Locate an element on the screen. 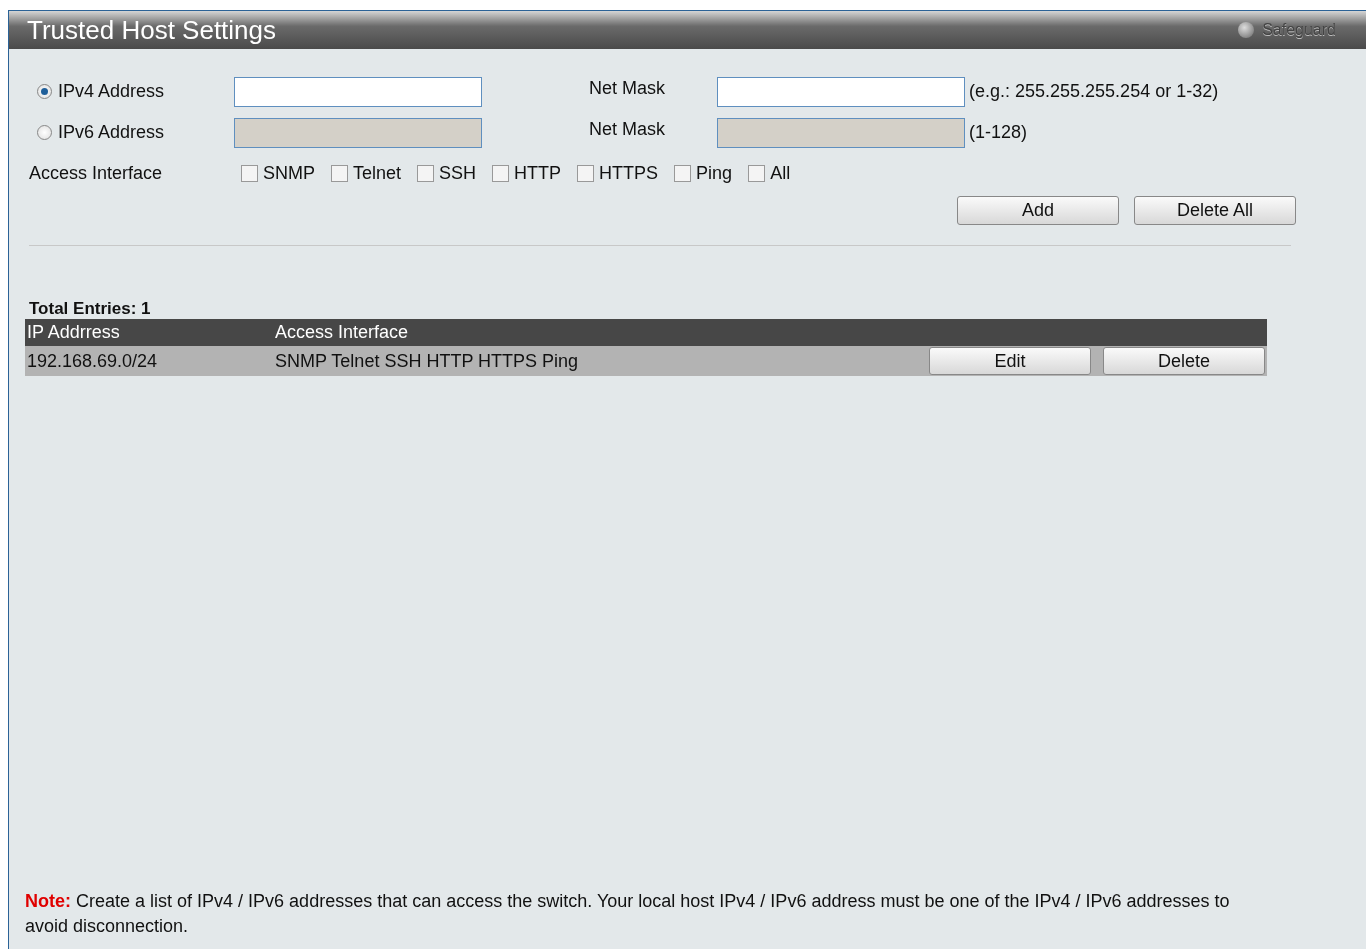 The image size is (1366, 949). address-field is located at coordinates (358, 91).